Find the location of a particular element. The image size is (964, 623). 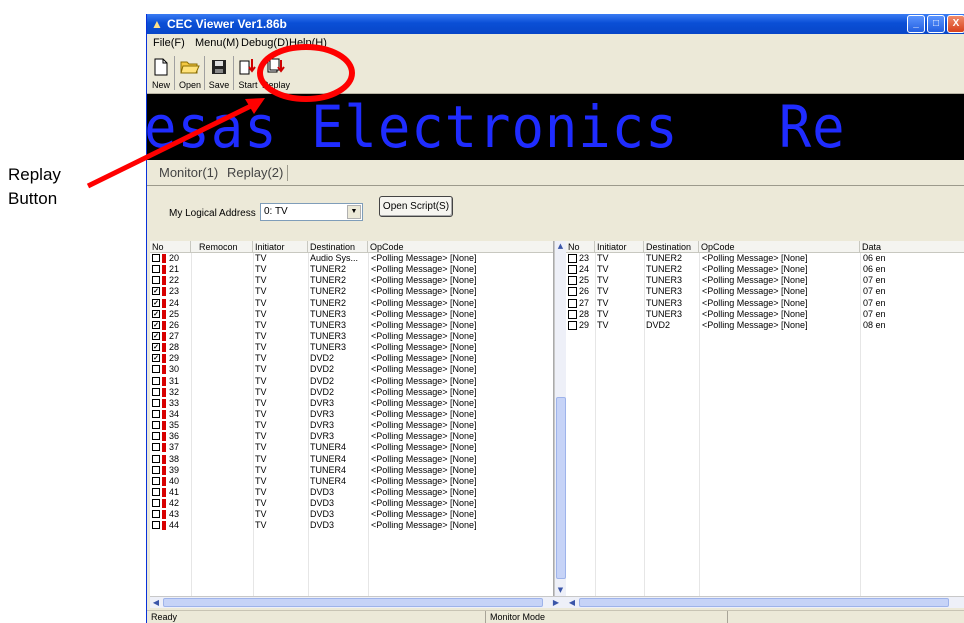

table-row: 28 TV TUNER3 <Polling Message> [None] 07 en is located at coordinates (765, 314).